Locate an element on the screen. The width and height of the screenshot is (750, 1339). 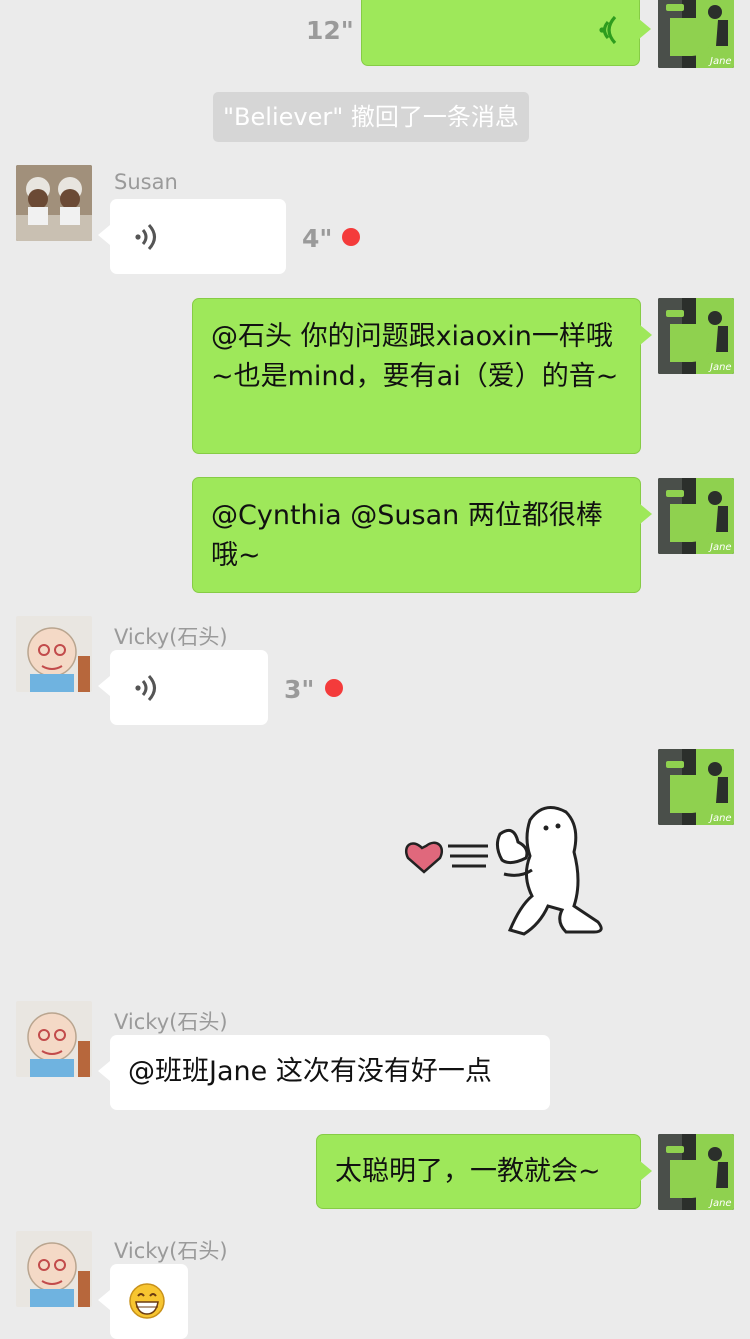
grinning-emoji-icon is located at coordinates (147, 1301).